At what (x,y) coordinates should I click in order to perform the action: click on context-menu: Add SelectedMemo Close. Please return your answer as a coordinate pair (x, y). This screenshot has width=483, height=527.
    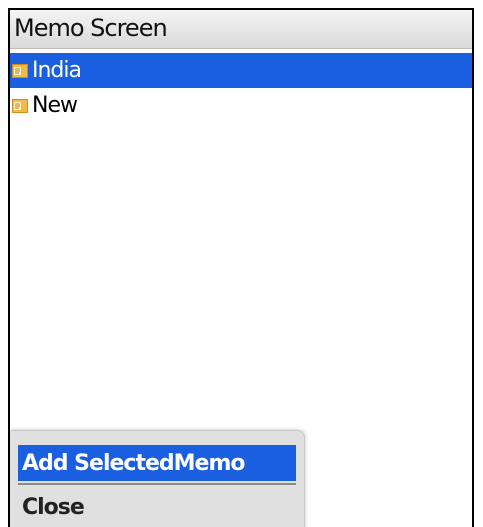
    Looking at the image, I should click on (157, 478).